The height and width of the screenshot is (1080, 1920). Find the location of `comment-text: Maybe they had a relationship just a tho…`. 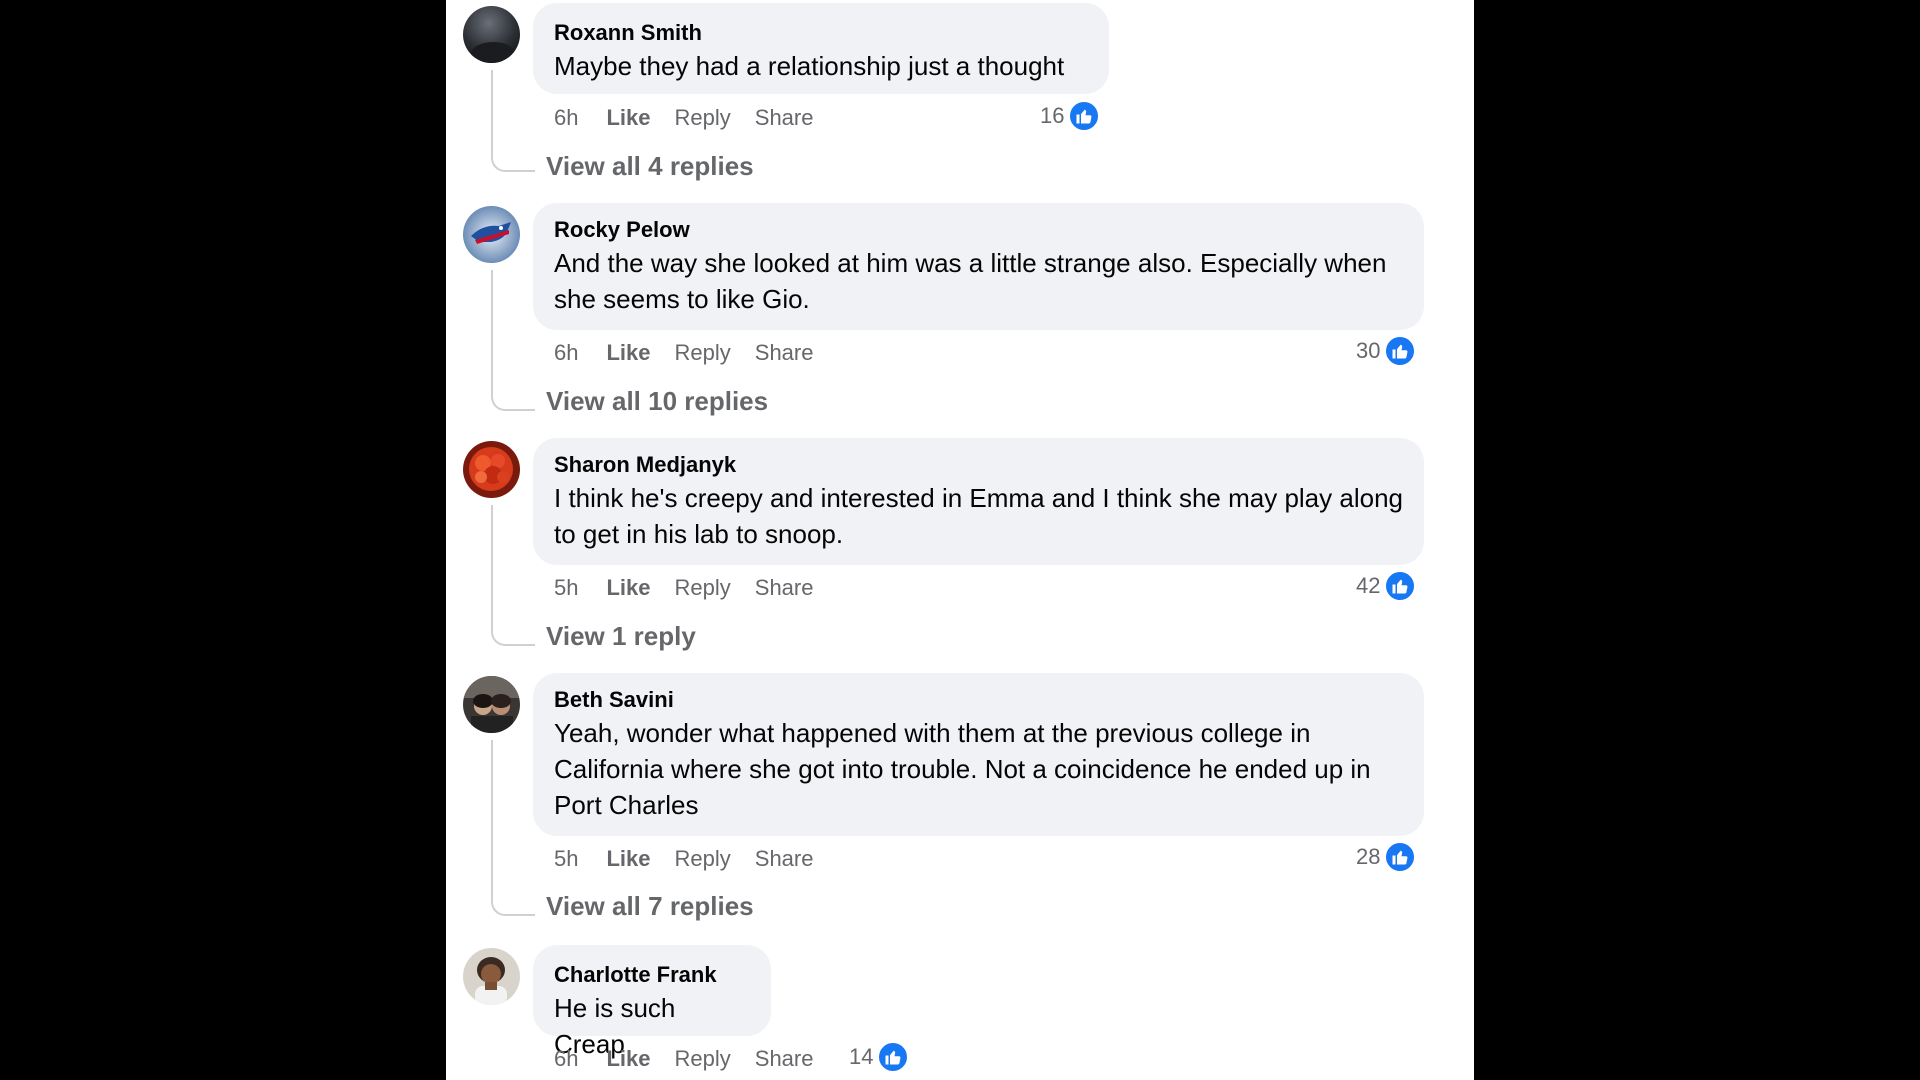

comment-text: Maybe they had a relationship just a tho… is located at coordinates (809, 66).